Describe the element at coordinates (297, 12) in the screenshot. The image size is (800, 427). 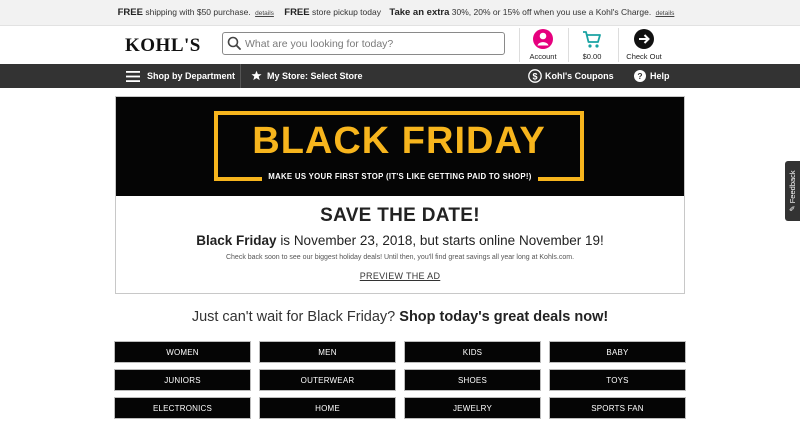
I see `promo-free-pickup: FREE` at that location.